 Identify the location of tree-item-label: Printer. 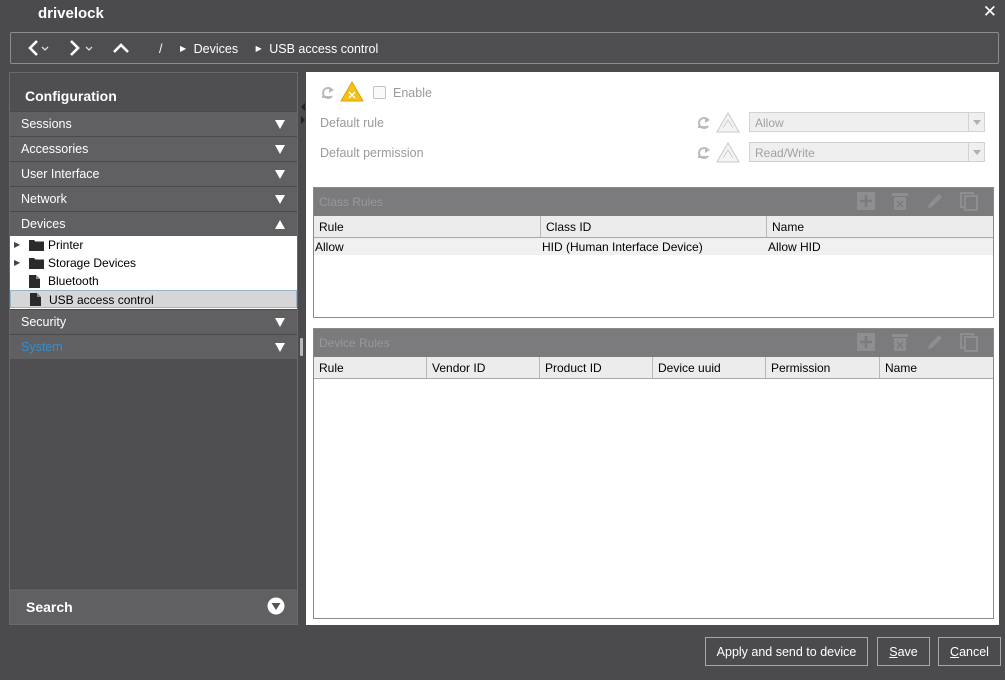
(66, 245).